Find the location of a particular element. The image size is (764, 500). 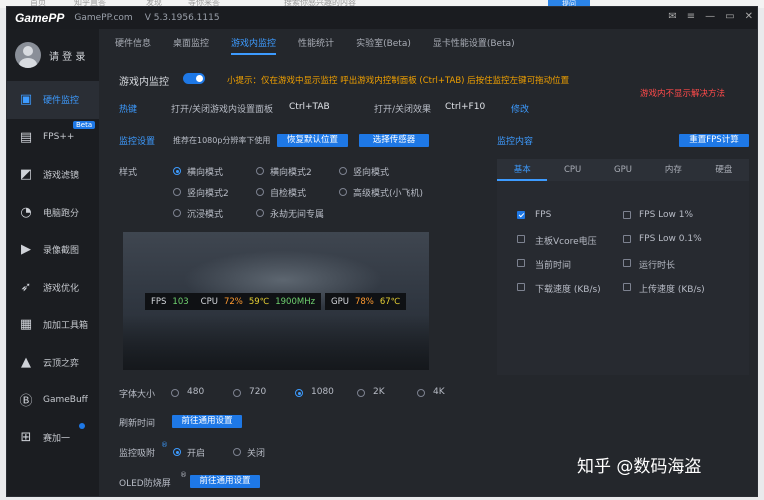

sidebar-item-tft: ▲ 云顶之弈 is located at coordinates (53, 363).